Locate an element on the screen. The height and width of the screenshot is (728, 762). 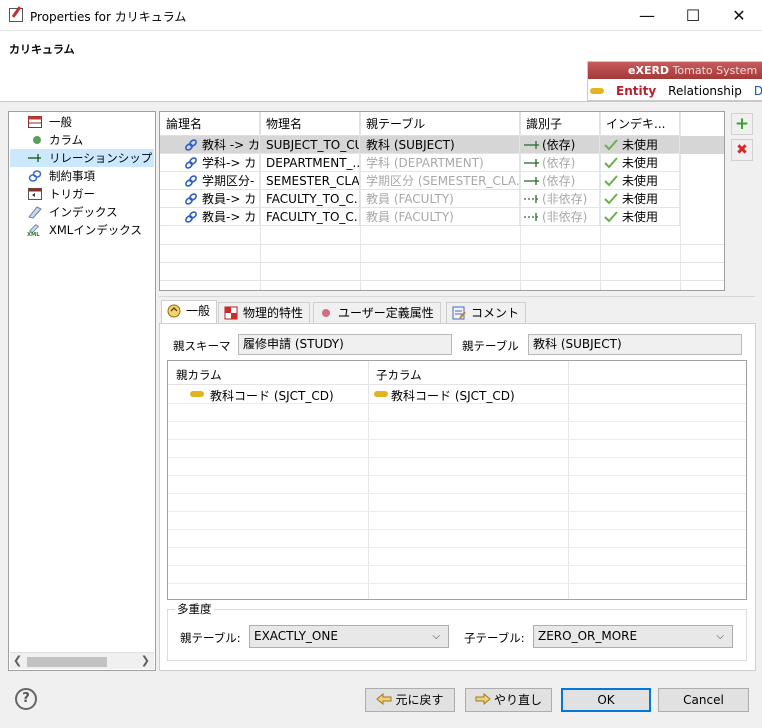
maximize-icon: ☐ is located at coordinates (693, 15).